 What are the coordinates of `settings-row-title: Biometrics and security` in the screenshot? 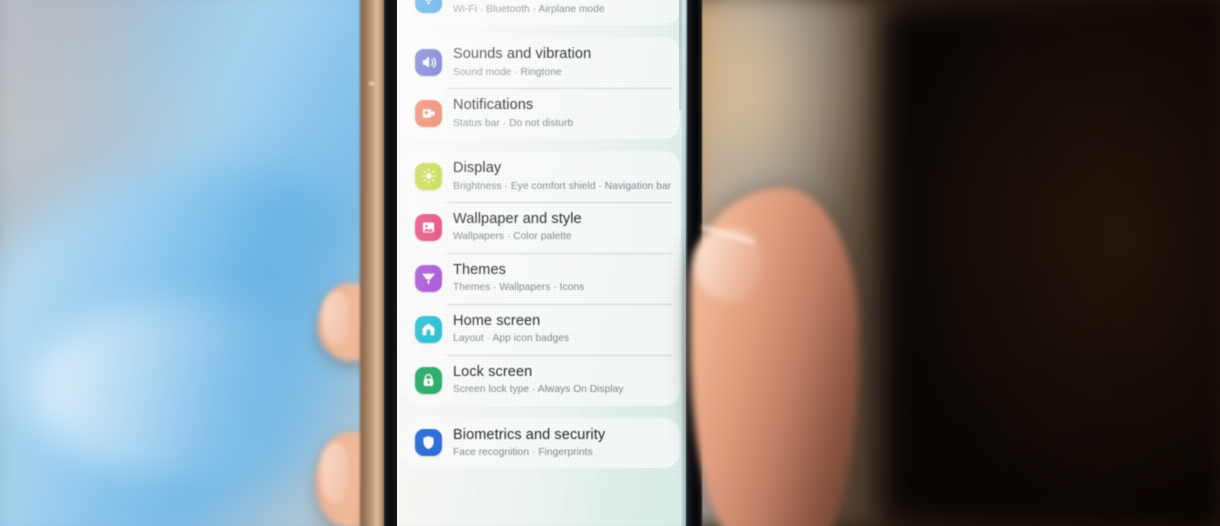 It's located at (529, 434).